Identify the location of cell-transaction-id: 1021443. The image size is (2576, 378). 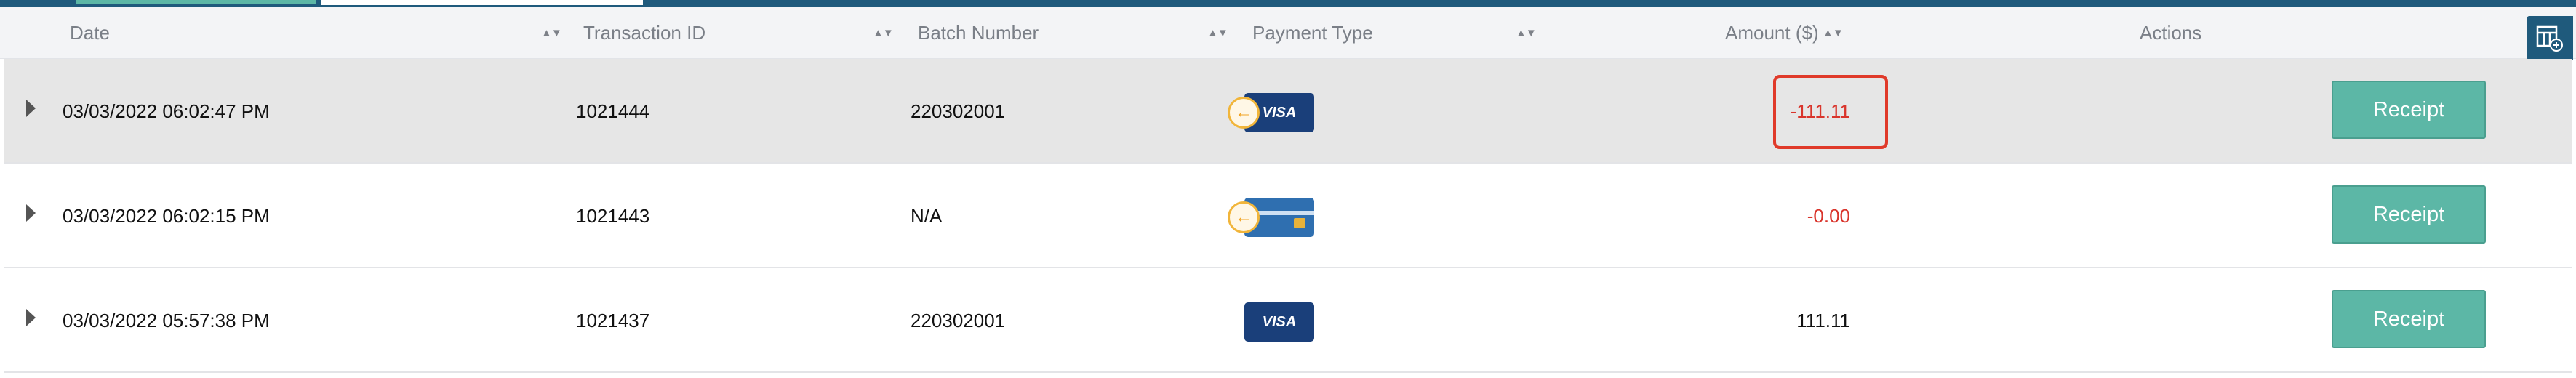
(613, 215).